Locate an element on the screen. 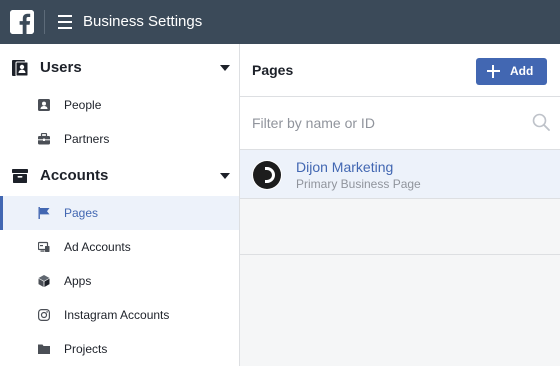 This screenshot has height=366, width=560. dijon-logo-icon is located at coordinates (267, 175).